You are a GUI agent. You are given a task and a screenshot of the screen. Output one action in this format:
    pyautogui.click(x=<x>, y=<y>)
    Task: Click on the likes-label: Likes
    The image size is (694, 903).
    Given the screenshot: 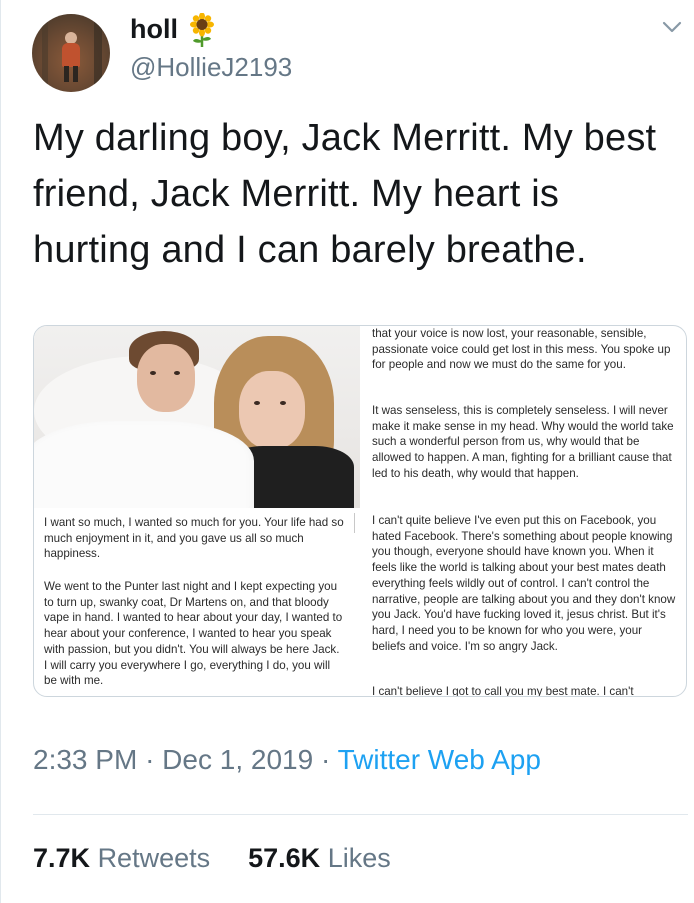 What is the action you would take?
    pyautogui.click(x=359, y=858)
    